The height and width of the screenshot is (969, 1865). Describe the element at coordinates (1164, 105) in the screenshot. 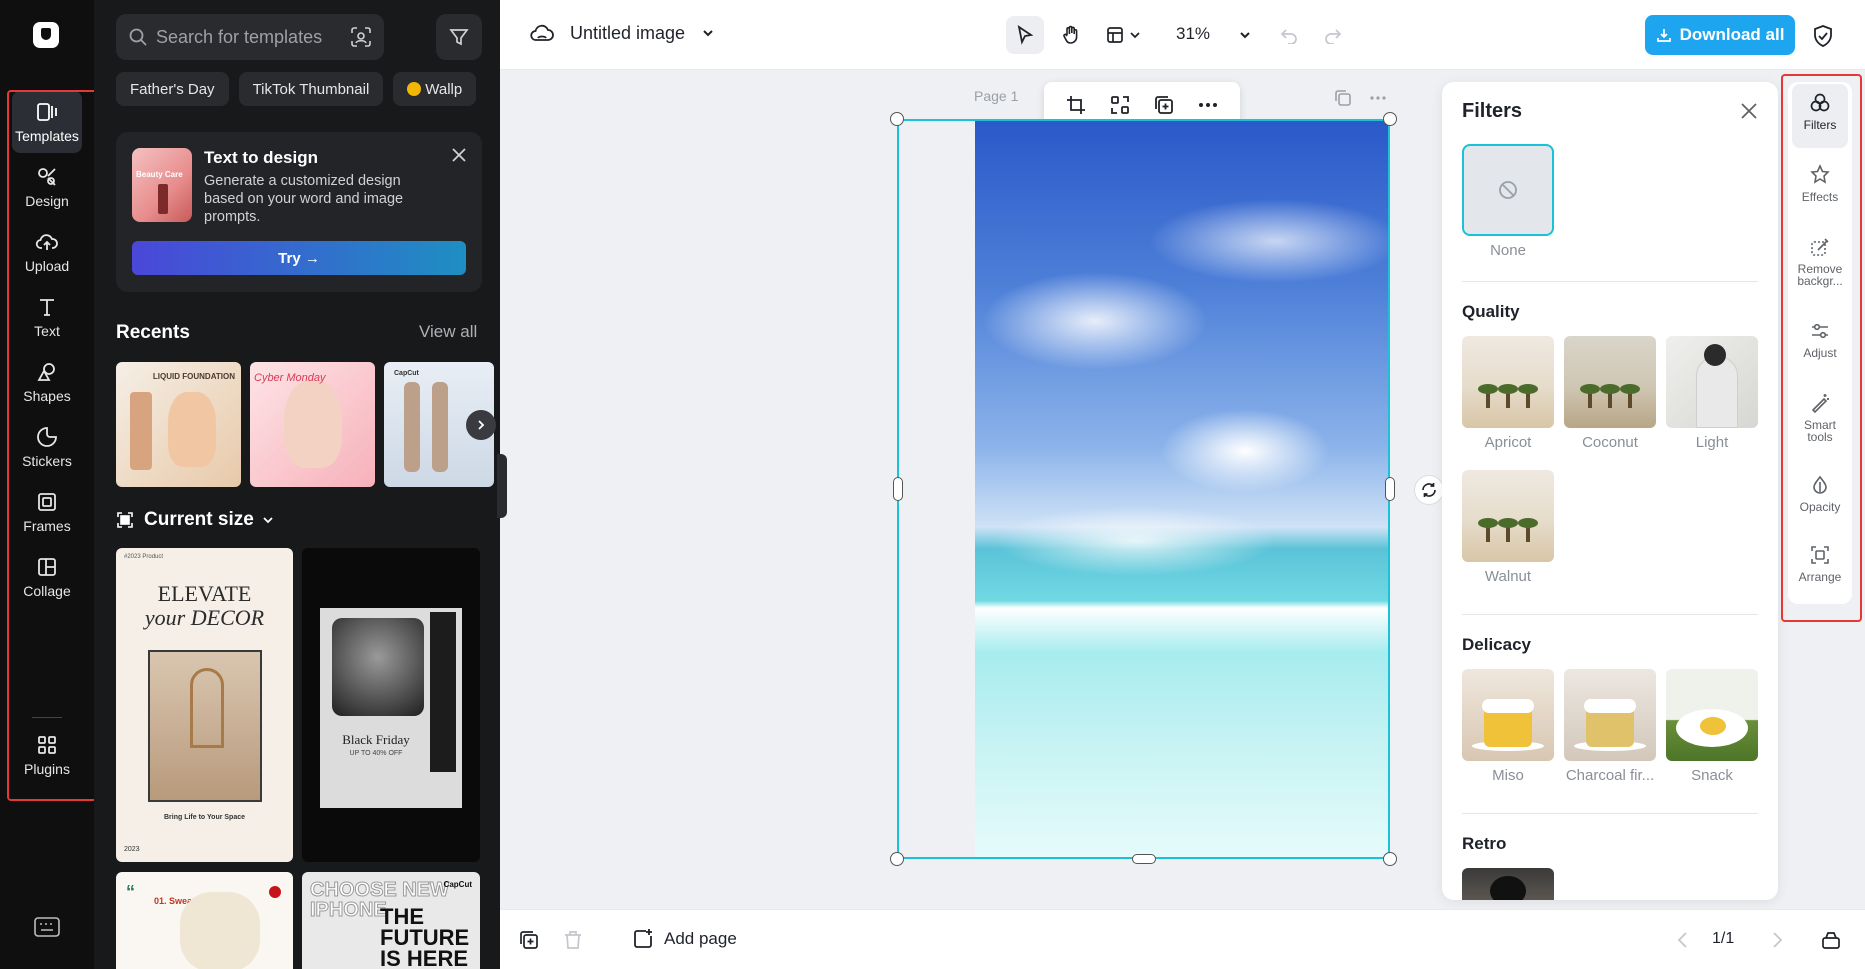

I see `duplicate-icon` at that location.